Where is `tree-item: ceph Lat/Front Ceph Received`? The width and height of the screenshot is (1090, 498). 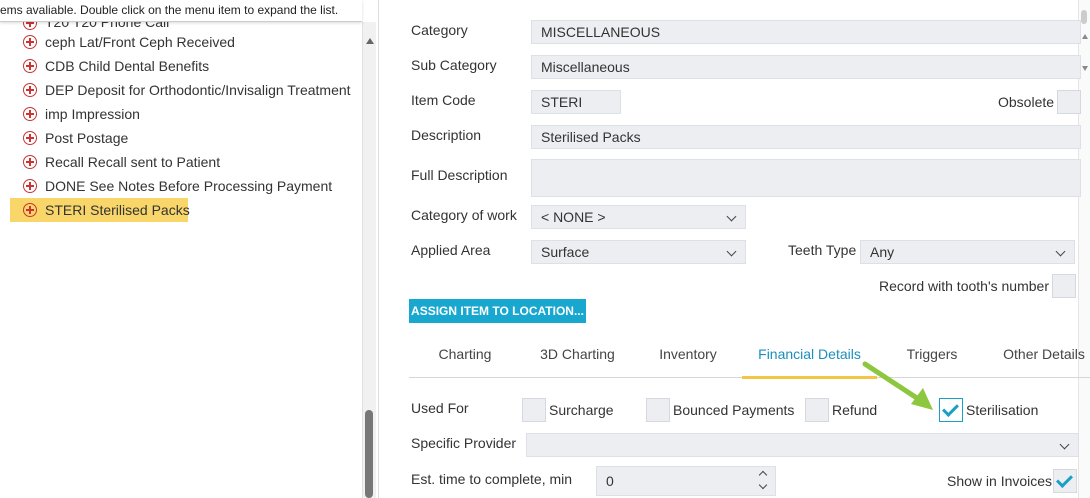
tree-item: ceph Lat/Front Ceph Received is located at coordinates (185, 42).